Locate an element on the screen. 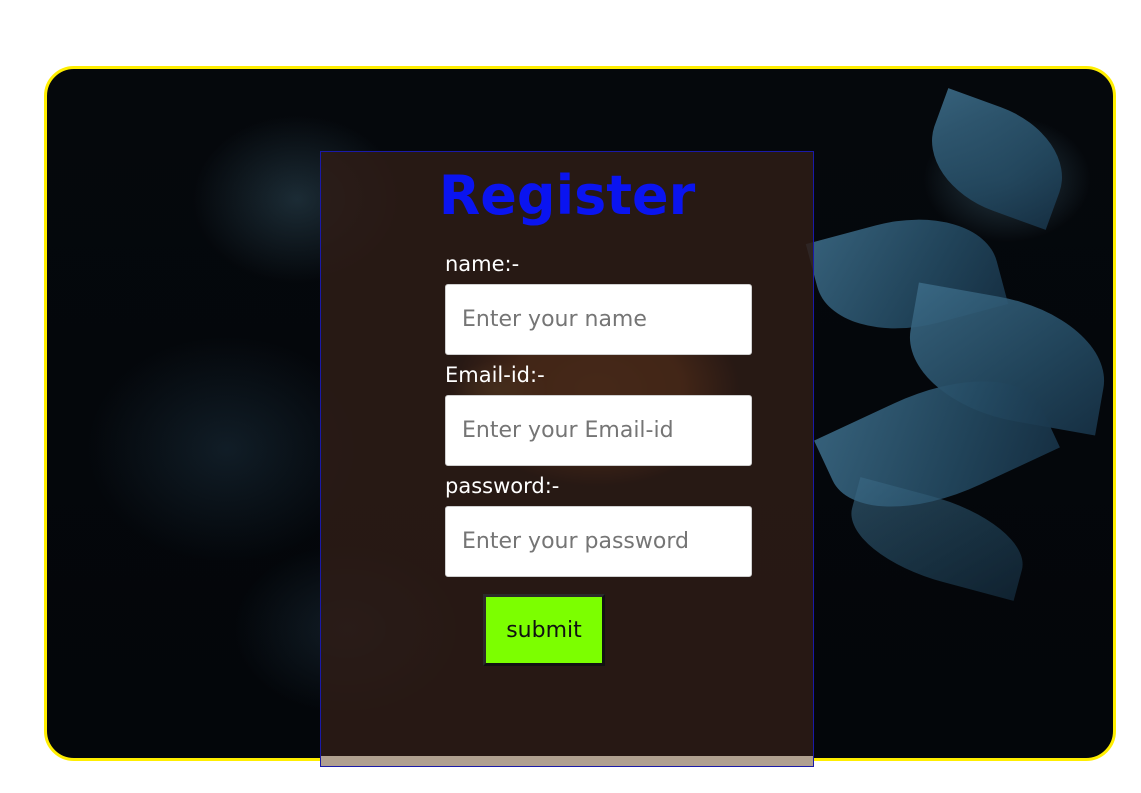 Image resolution: width=1141 pixels, height=793 pixels. email-label: Email-id:- is located at coordinates (495, 375).